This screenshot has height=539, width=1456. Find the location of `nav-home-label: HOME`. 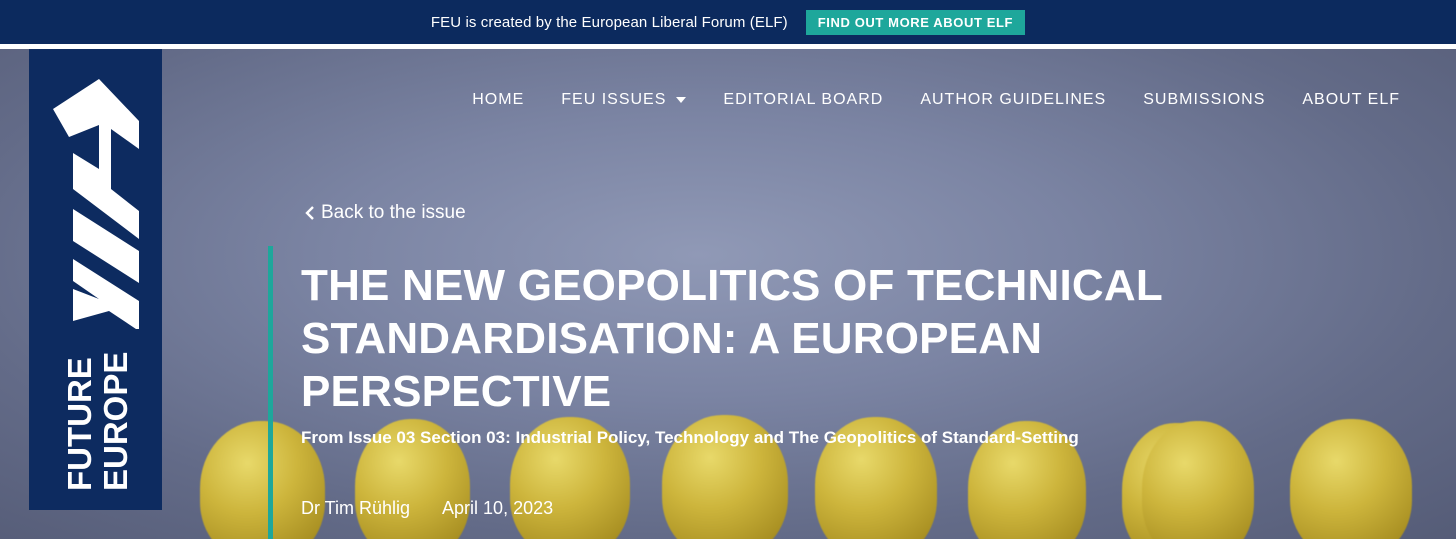

nav-home-label: HOME is located at coordinates (498, 99).